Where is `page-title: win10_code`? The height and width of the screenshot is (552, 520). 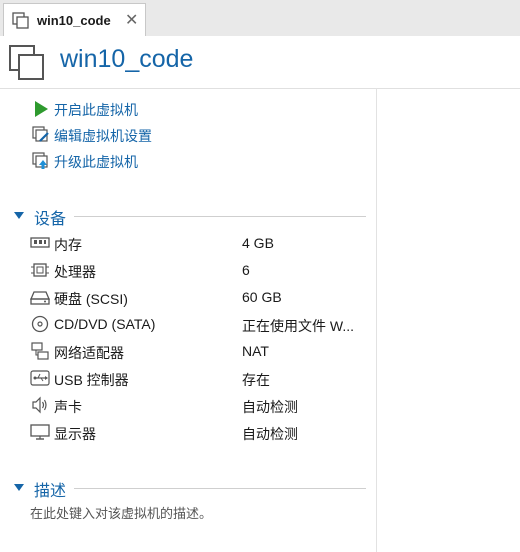
page-title: win10_code is located at coordinates (127, 59).